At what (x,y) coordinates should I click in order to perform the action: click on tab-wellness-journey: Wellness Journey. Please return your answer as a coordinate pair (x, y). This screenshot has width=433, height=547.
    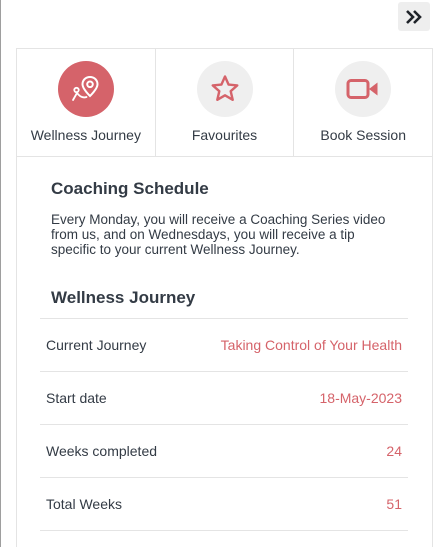
    Looking at the image, I should click on (86, 102).